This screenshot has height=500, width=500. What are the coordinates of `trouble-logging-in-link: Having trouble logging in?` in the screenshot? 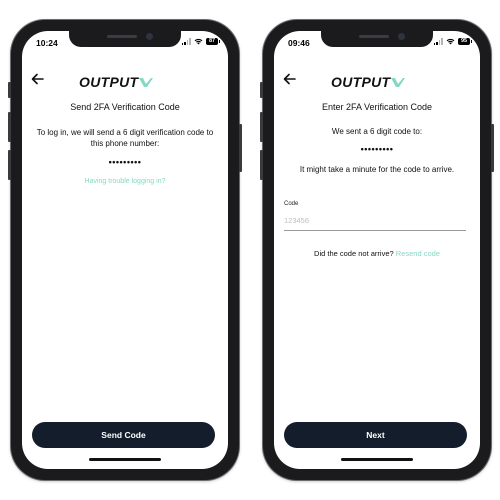 It's located at (125, 181).